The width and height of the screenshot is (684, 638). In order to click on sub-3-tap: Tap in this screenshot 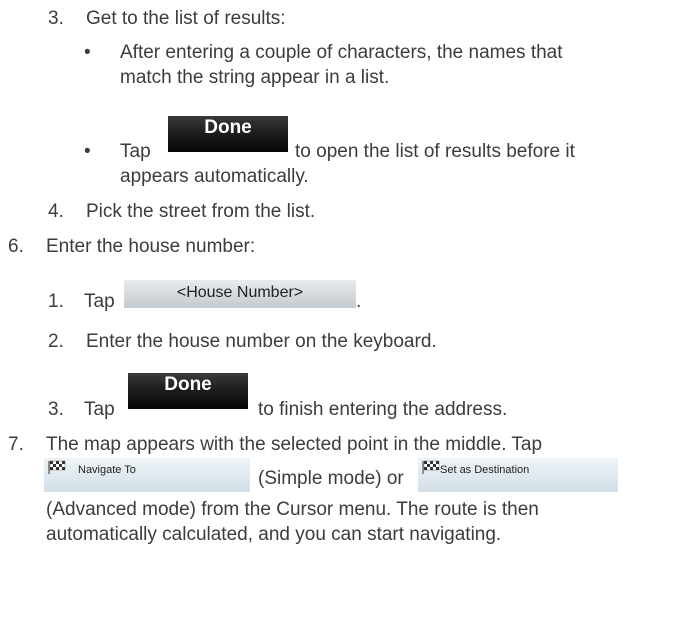, I will do `click(99, 409)`.